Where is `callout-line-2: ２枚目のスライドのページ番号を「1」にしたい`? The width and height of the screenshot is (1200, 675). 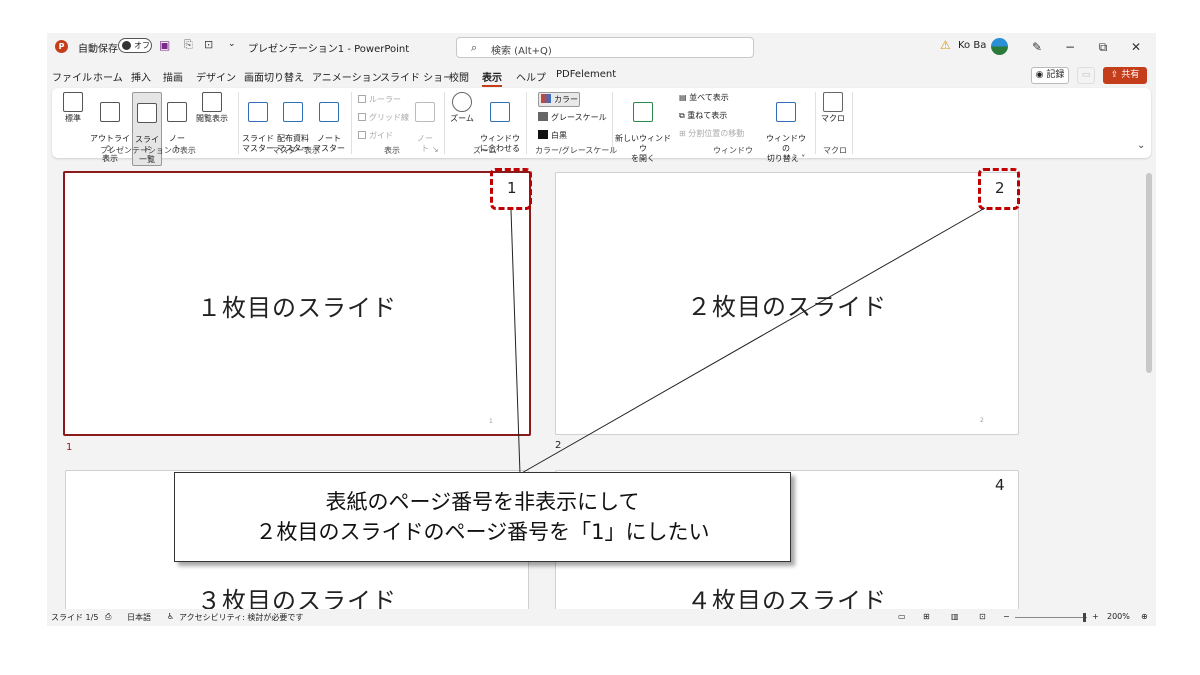 callout-line-2: ２枚目のスライドのページ番号を「1」にしたい is located at coordinates (482, 532).